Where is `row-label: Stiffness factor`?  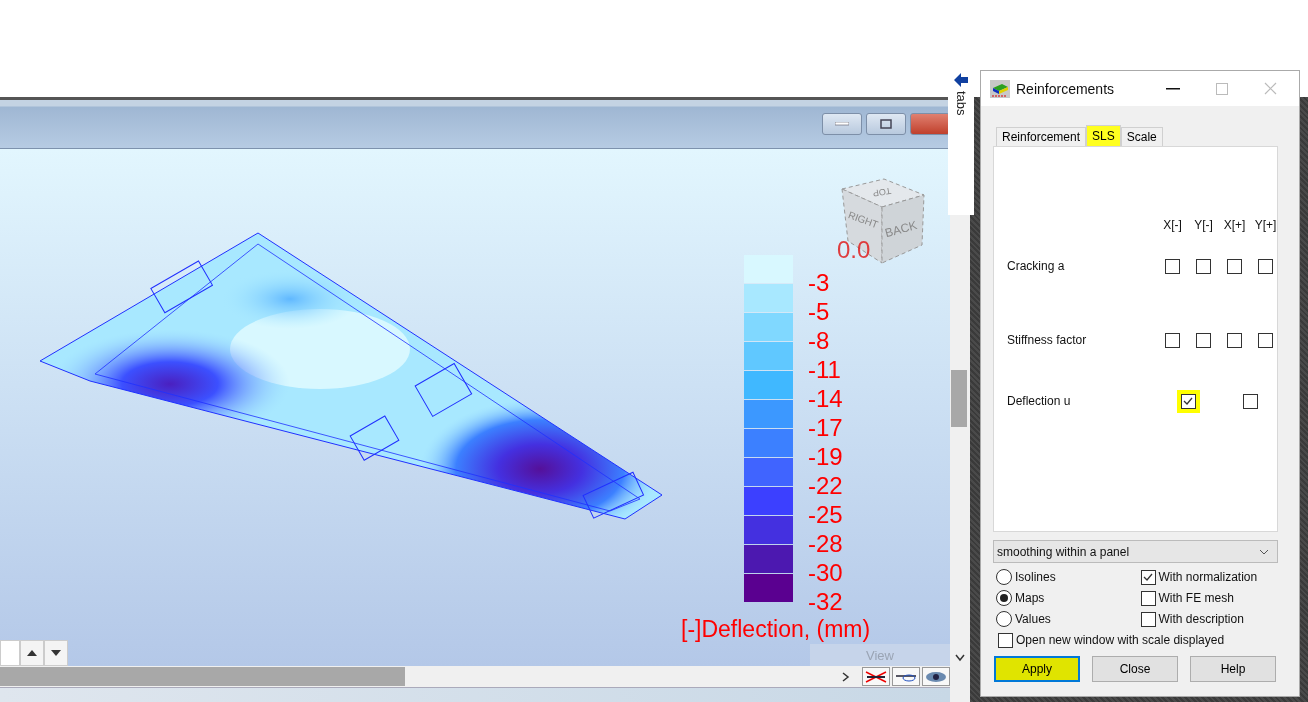
row-label: Stiffness factor is located at coordinates (1047, 340).